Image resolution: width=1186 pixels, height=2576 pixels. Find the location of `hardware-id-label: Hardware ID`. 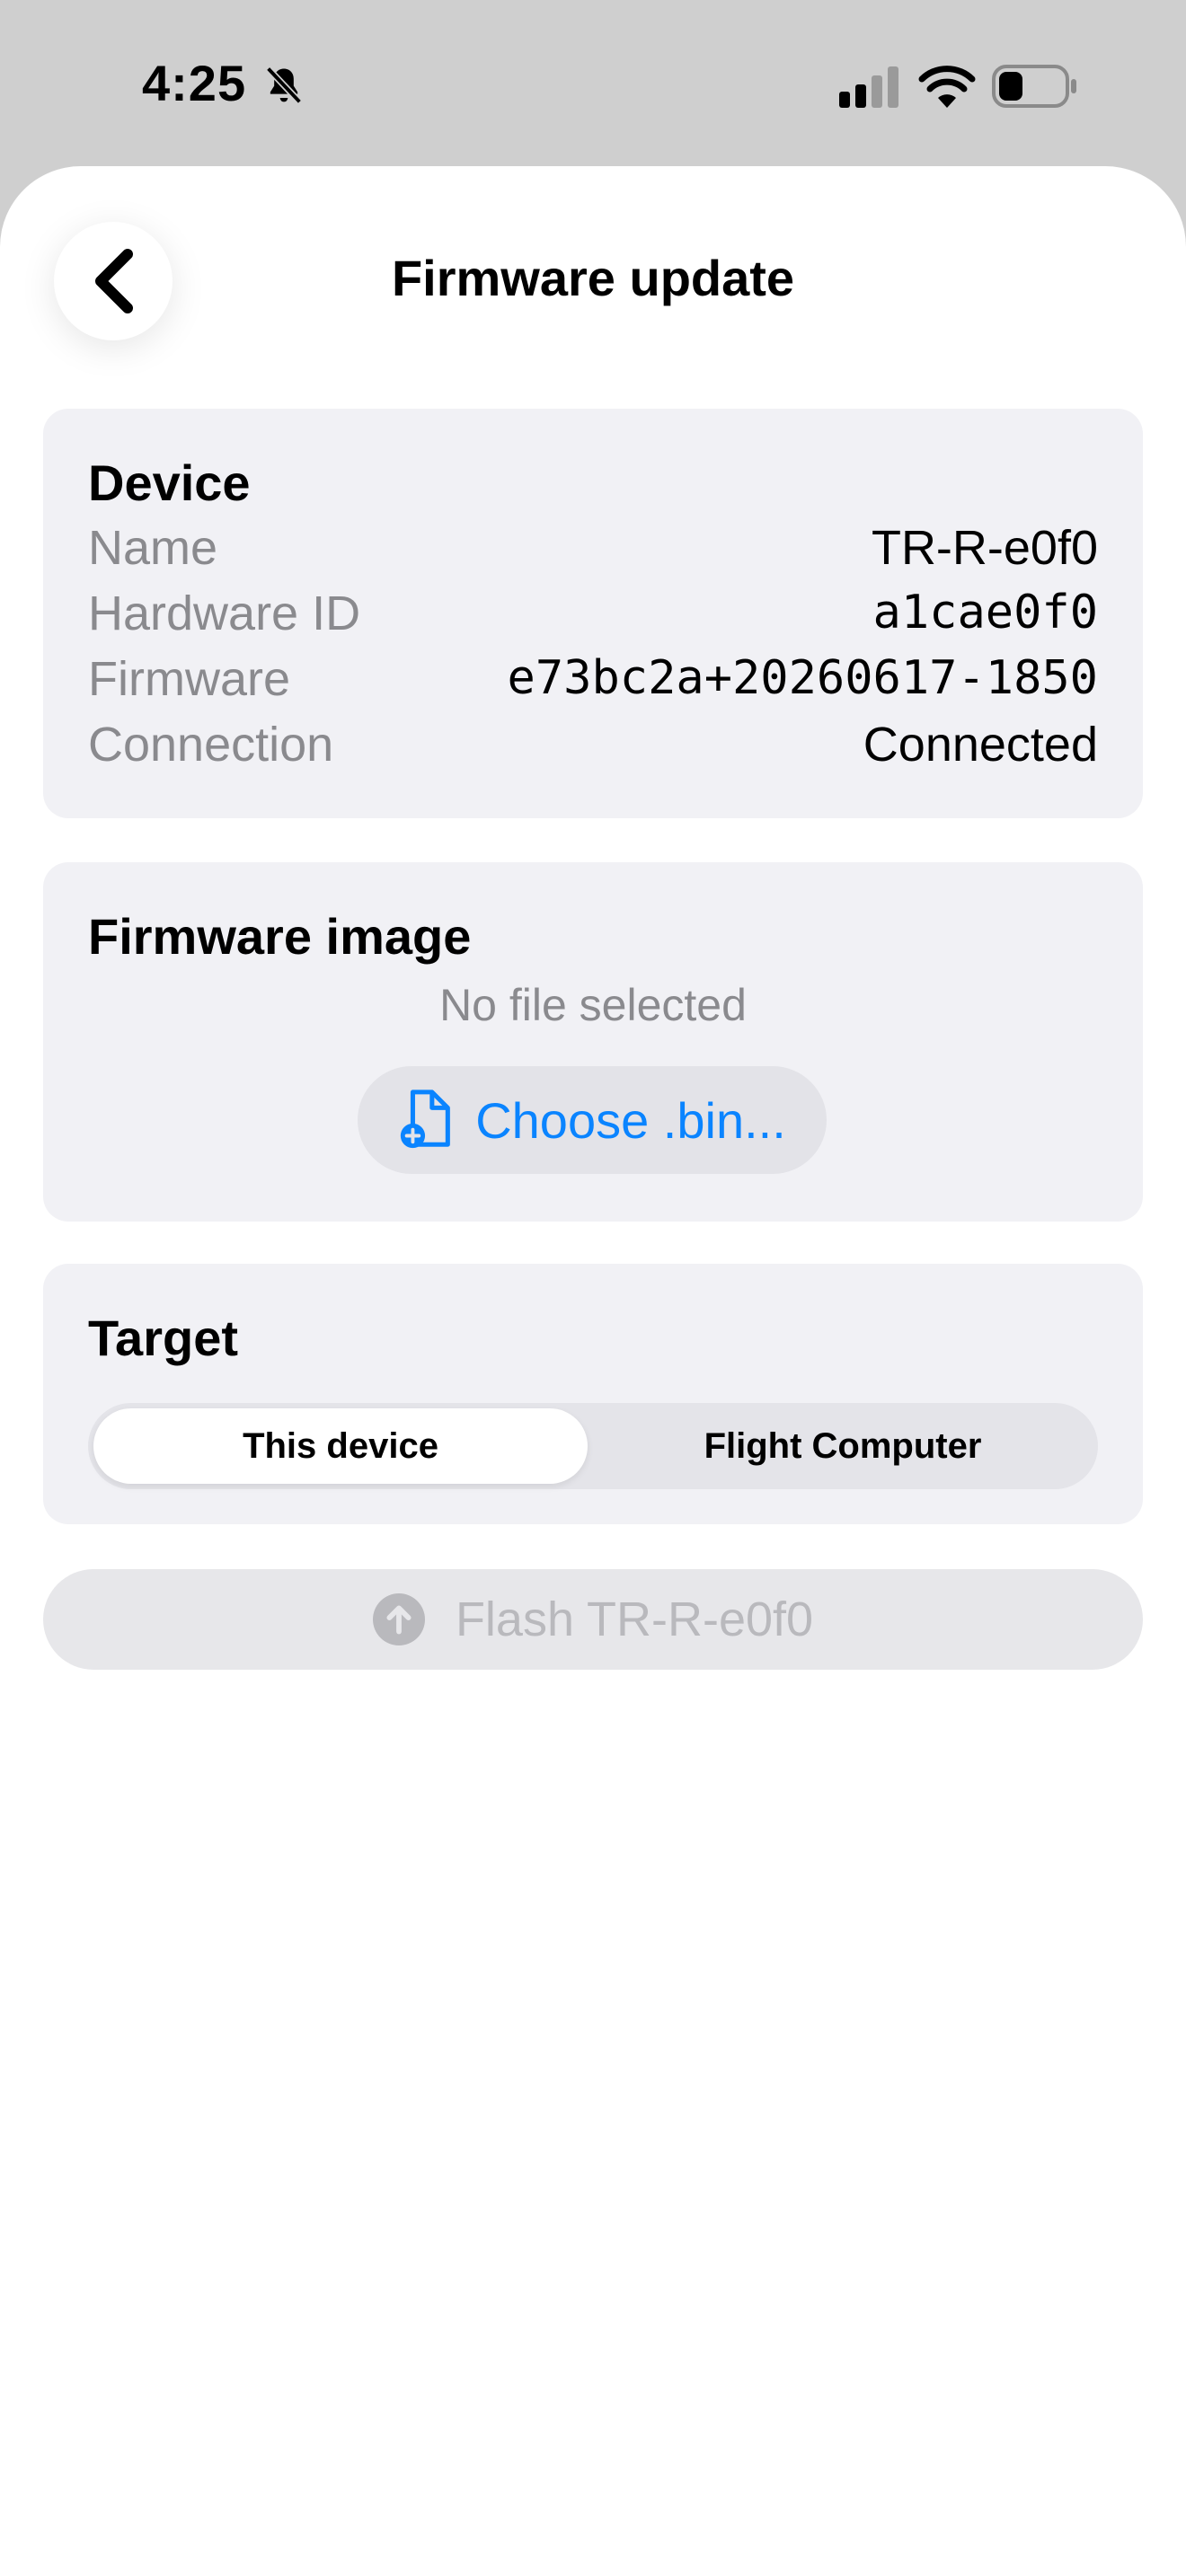

hardware-id-label: Hardware ID is located at coordinates (224, 613).